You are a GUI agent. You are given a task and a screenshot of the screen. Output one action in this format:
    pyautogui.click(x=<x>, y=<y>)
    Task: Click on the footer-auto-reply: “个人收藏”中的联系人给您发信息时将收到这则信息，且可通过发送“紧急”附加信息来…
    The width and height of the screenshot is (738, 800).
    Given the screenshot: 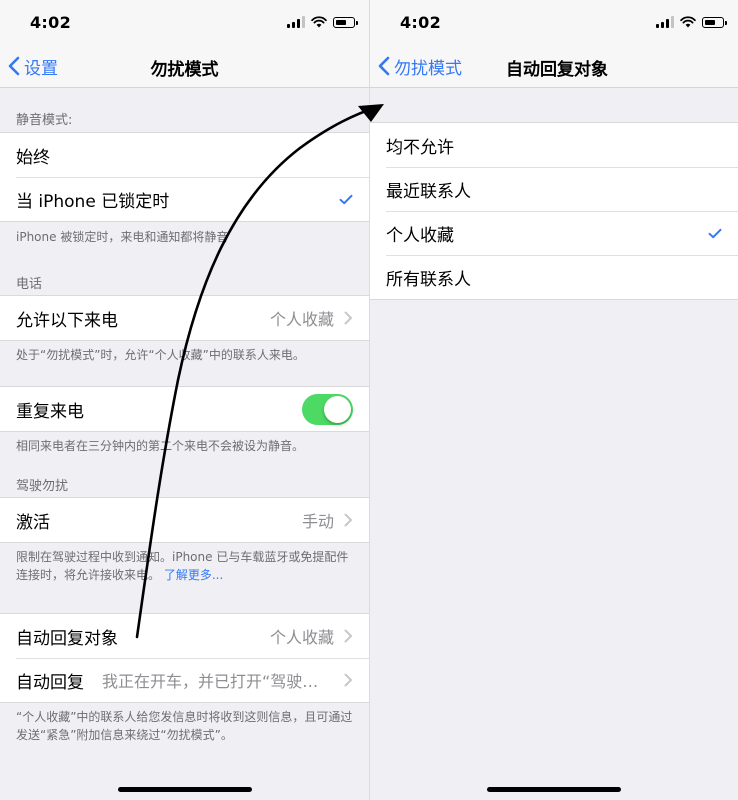 What is the action you would take?
    pyautogui.click(x=184, y=726)
    